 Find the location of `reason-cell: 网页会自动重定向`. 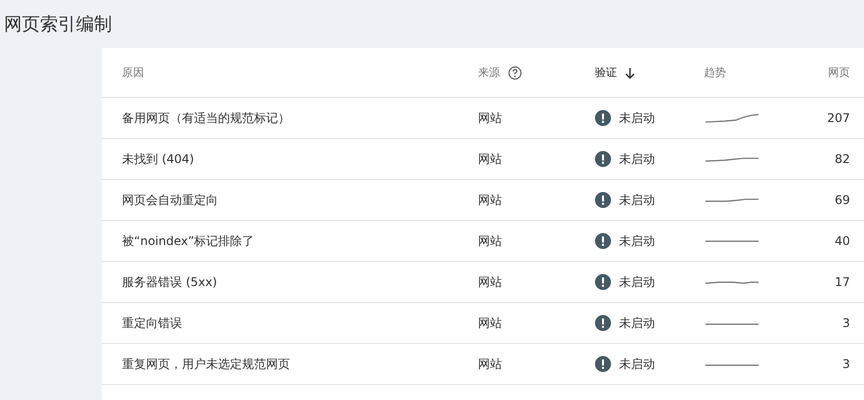

reason-cell: 网页会自动重定向 is located at coordinates (170, 200).